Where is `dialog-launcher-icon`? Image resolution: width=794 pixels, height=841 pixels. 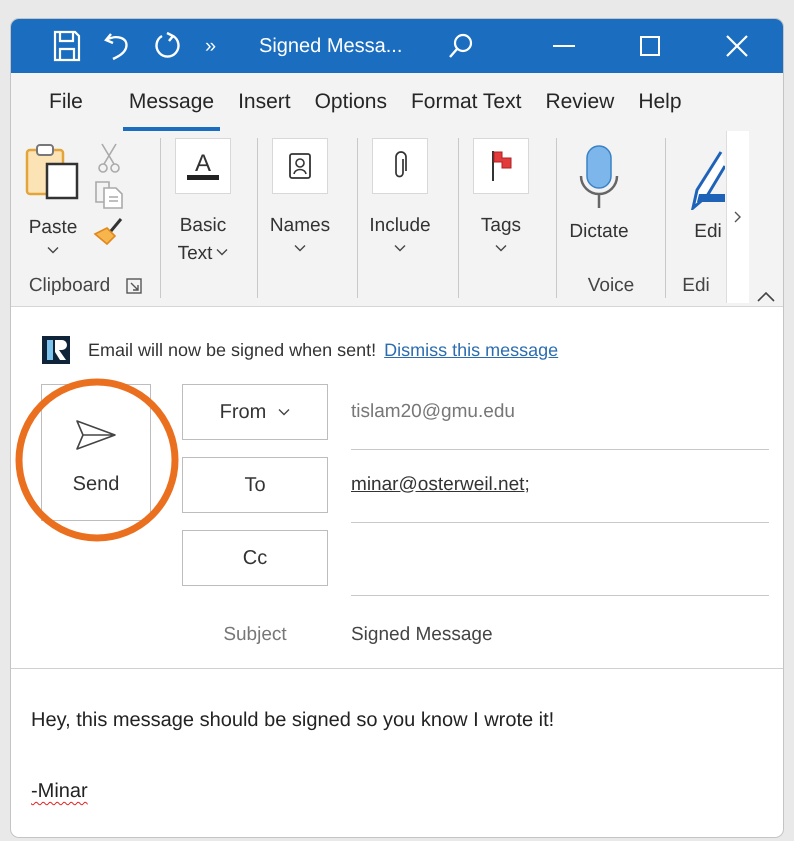
dialog-launcher-icon is located at coordinates (134, 286).